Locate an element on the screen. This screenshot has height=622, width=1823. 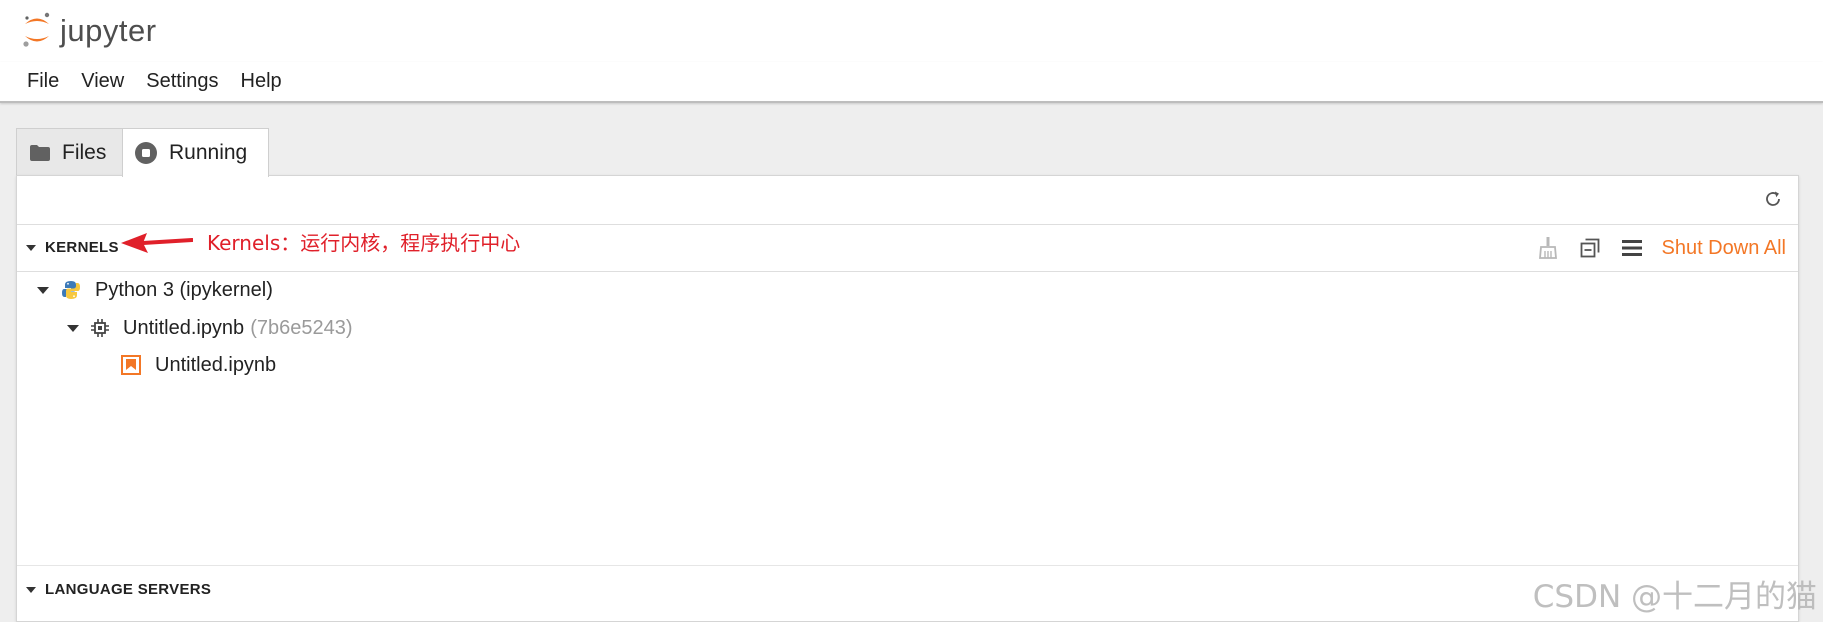
language-servers-collapse-caret is located at coordinates (31, 589).